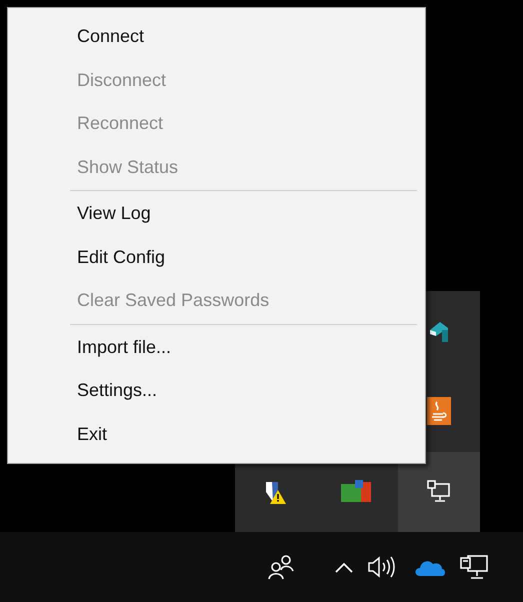 The width and height of the screenshot is (523, 602). Describe the element at coordinates (216, 434) in the screenshot. I see `menu-item: Exit` at that location.